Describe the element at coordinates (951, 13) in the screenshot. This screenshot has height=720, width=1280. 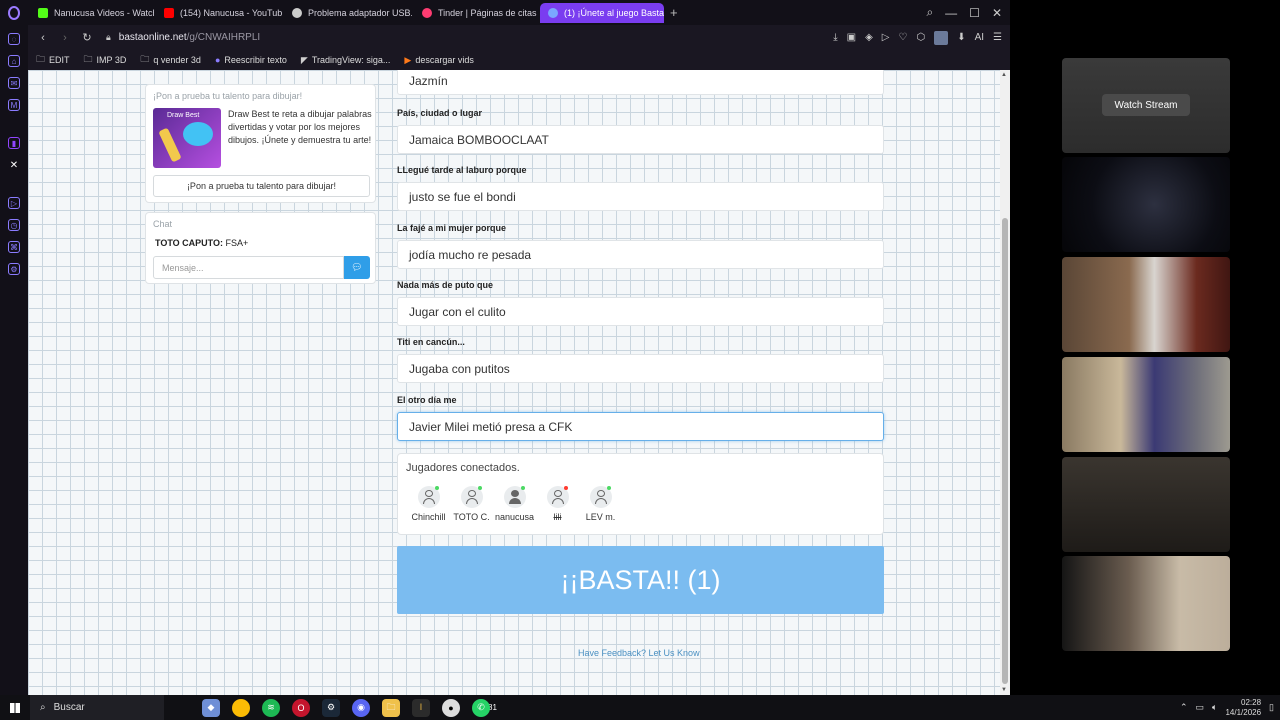
I see `minimize-button: —` at that location.